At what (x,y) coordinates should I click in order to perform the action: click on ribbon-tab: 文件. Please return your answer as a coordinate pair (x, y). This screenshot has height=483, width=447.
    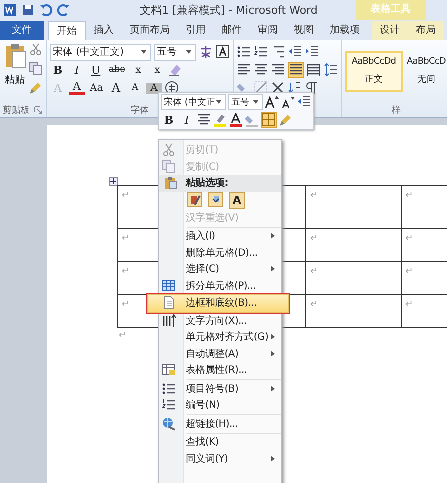
    Looking at the image, I should click on (22, 30).